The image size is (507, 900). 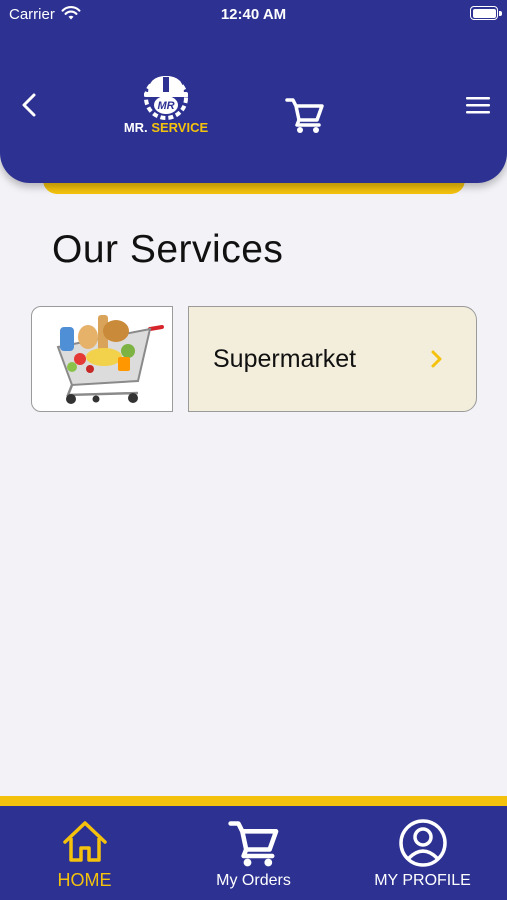 I want to click on tab-home: HOME, so click(x=84, y=853).